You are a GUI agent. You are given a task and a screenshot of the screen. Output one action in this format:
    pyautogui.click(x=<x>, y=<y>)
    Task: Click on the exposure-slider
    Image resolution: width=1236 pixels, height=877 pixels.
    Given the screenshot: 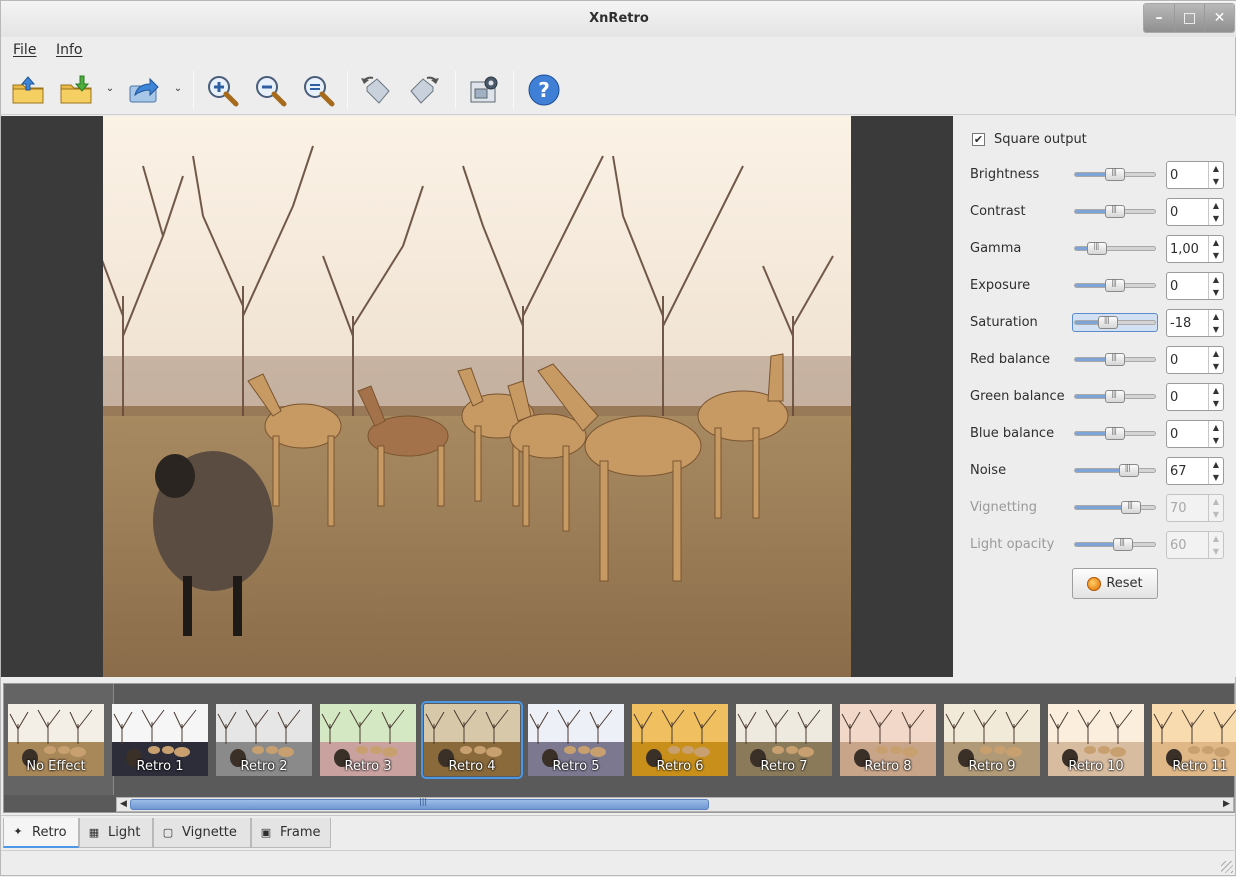 What is the action you would take?
    pyautogui.click(x=1115, y=285)
    